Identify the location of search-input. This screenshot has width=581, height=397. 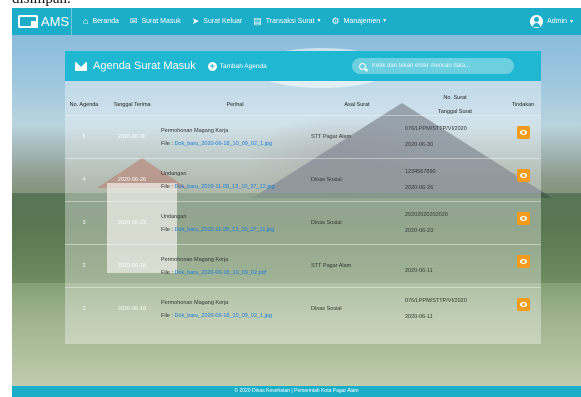
(442, 66).